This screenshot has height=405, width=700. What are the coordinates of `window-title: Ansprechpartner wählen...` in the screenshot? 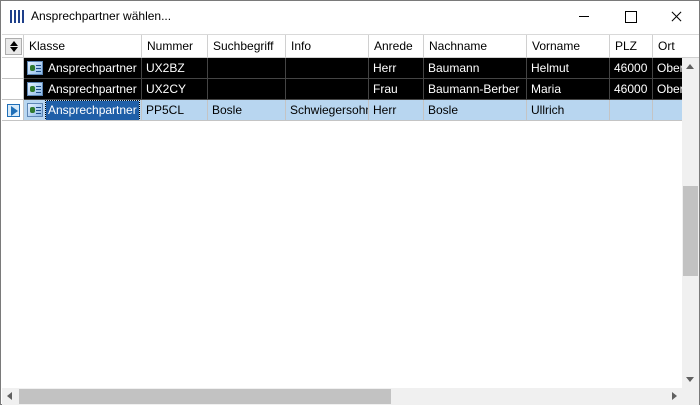 It's located at (101, 16).